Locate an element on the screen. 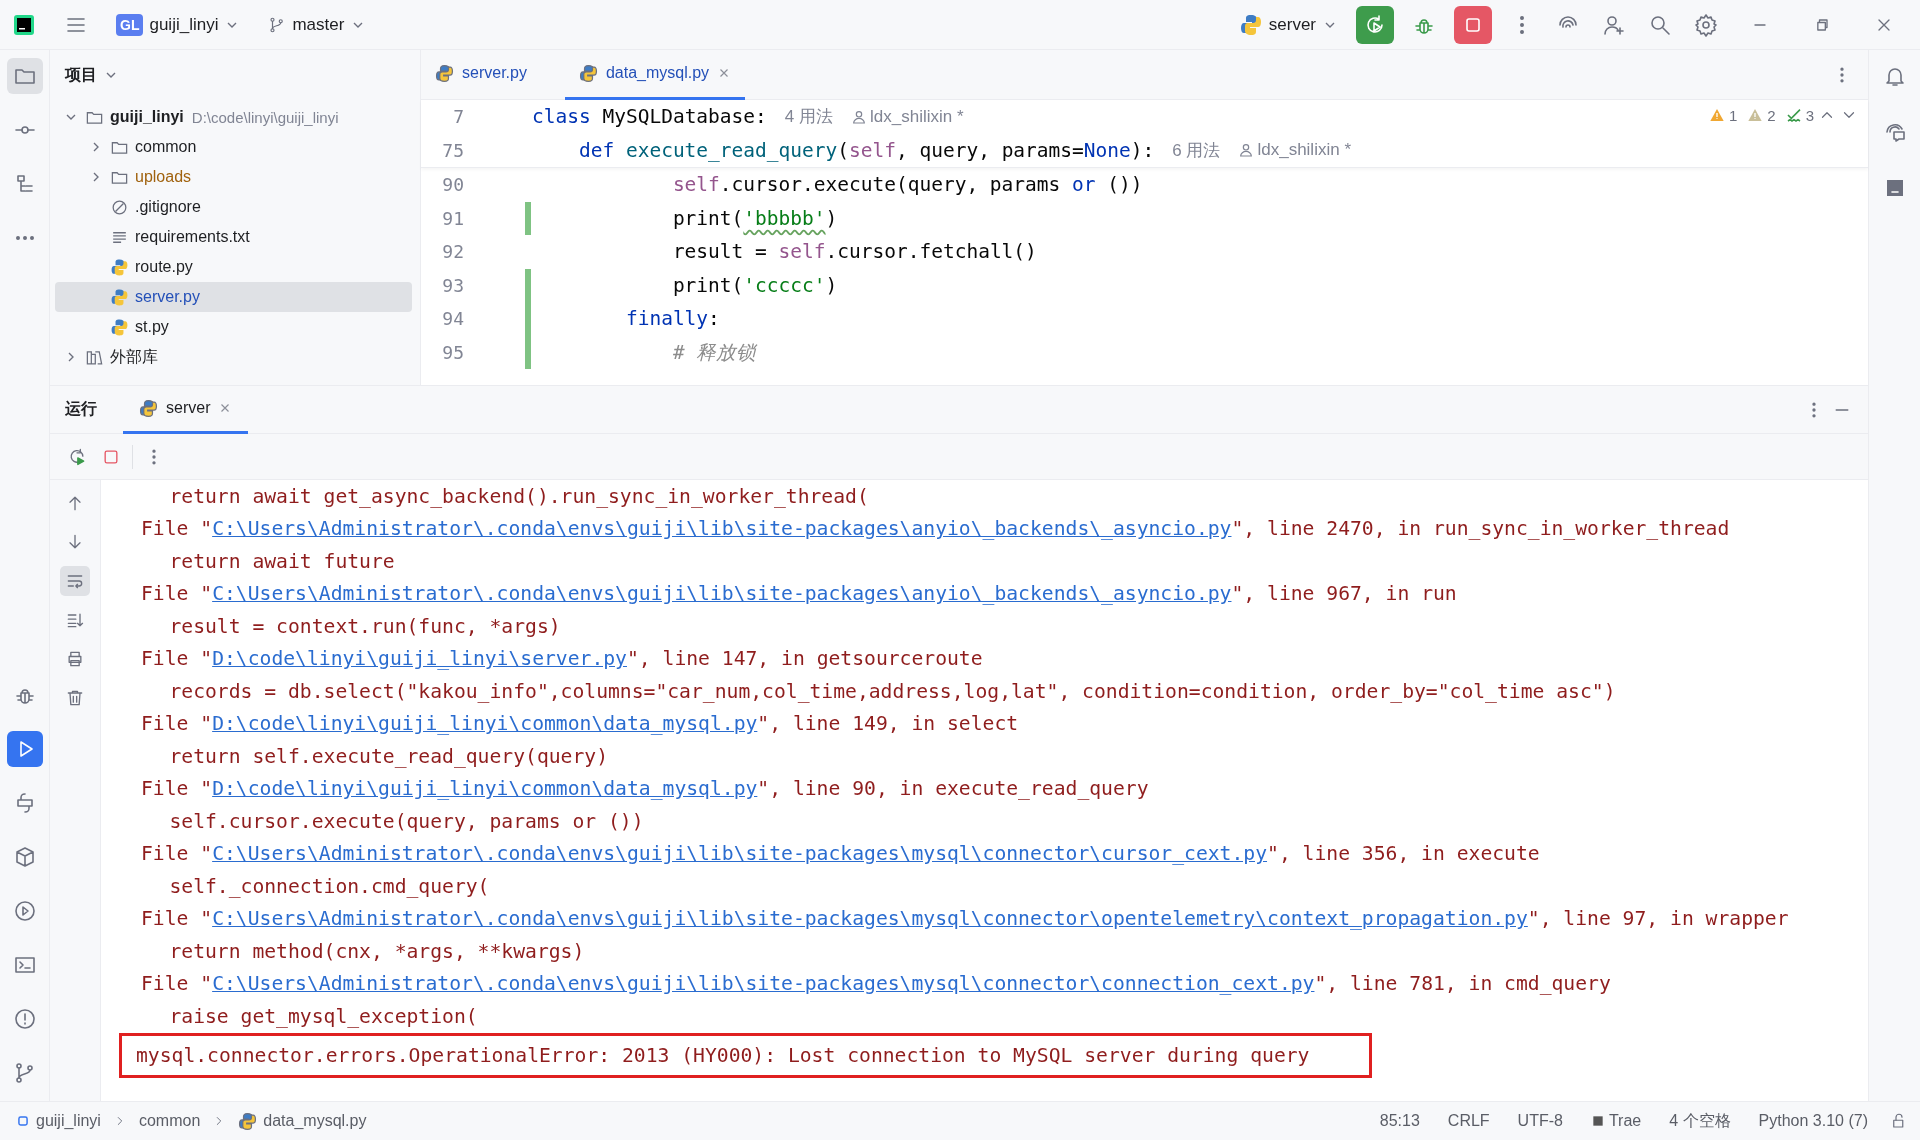 The height and width of the screenshot is (1140, 1920). line-number: 75 is located at coordinates (452, 150).